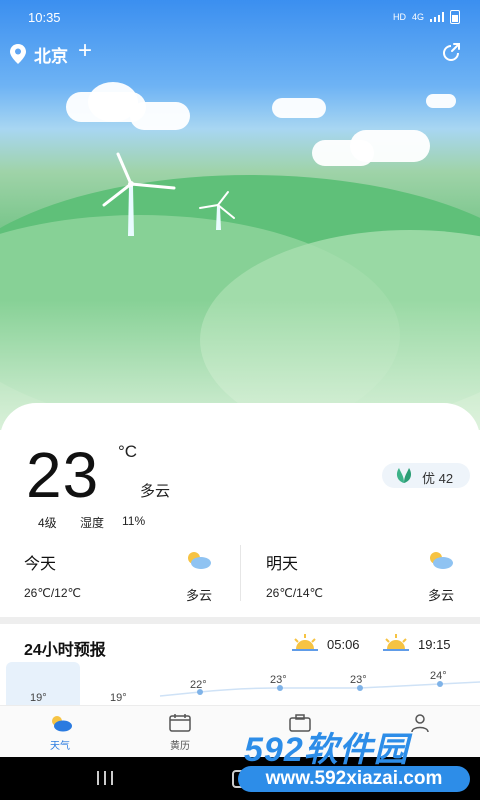  I want to click on status-indicators: HD 4G, so click(426, 17).